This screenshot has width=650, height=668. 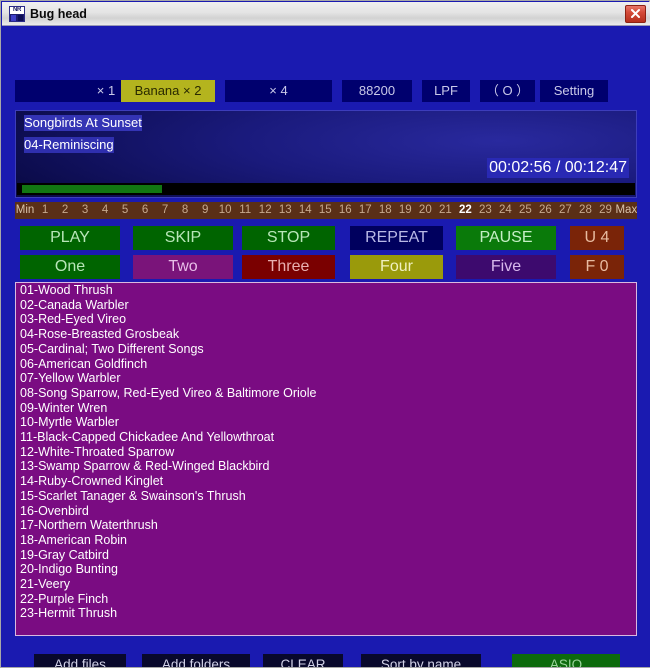 I want to click on playlist-item: 01-Wood Thrush, so click(x=326, y=290).